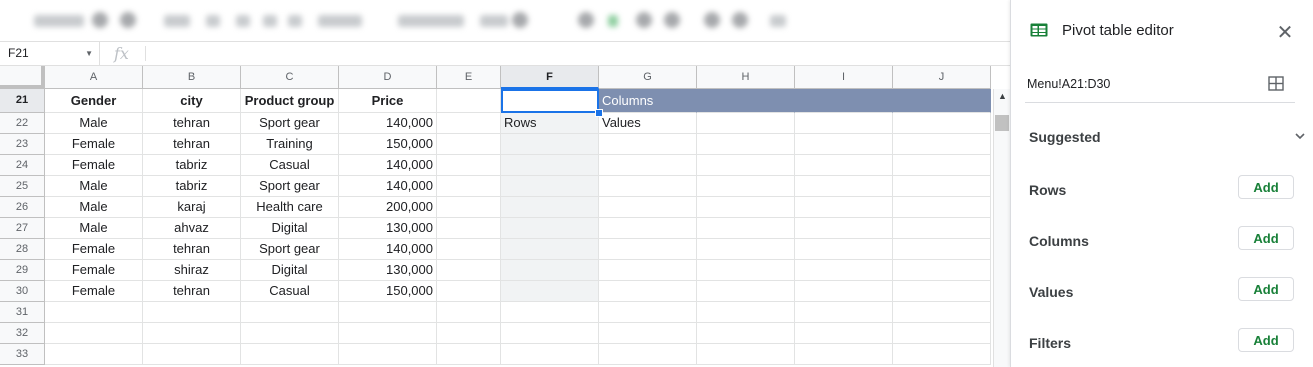 The width and height of the screenshot is (1313, 367). I want to click on close-icon: ✕, so click(1285, 32).